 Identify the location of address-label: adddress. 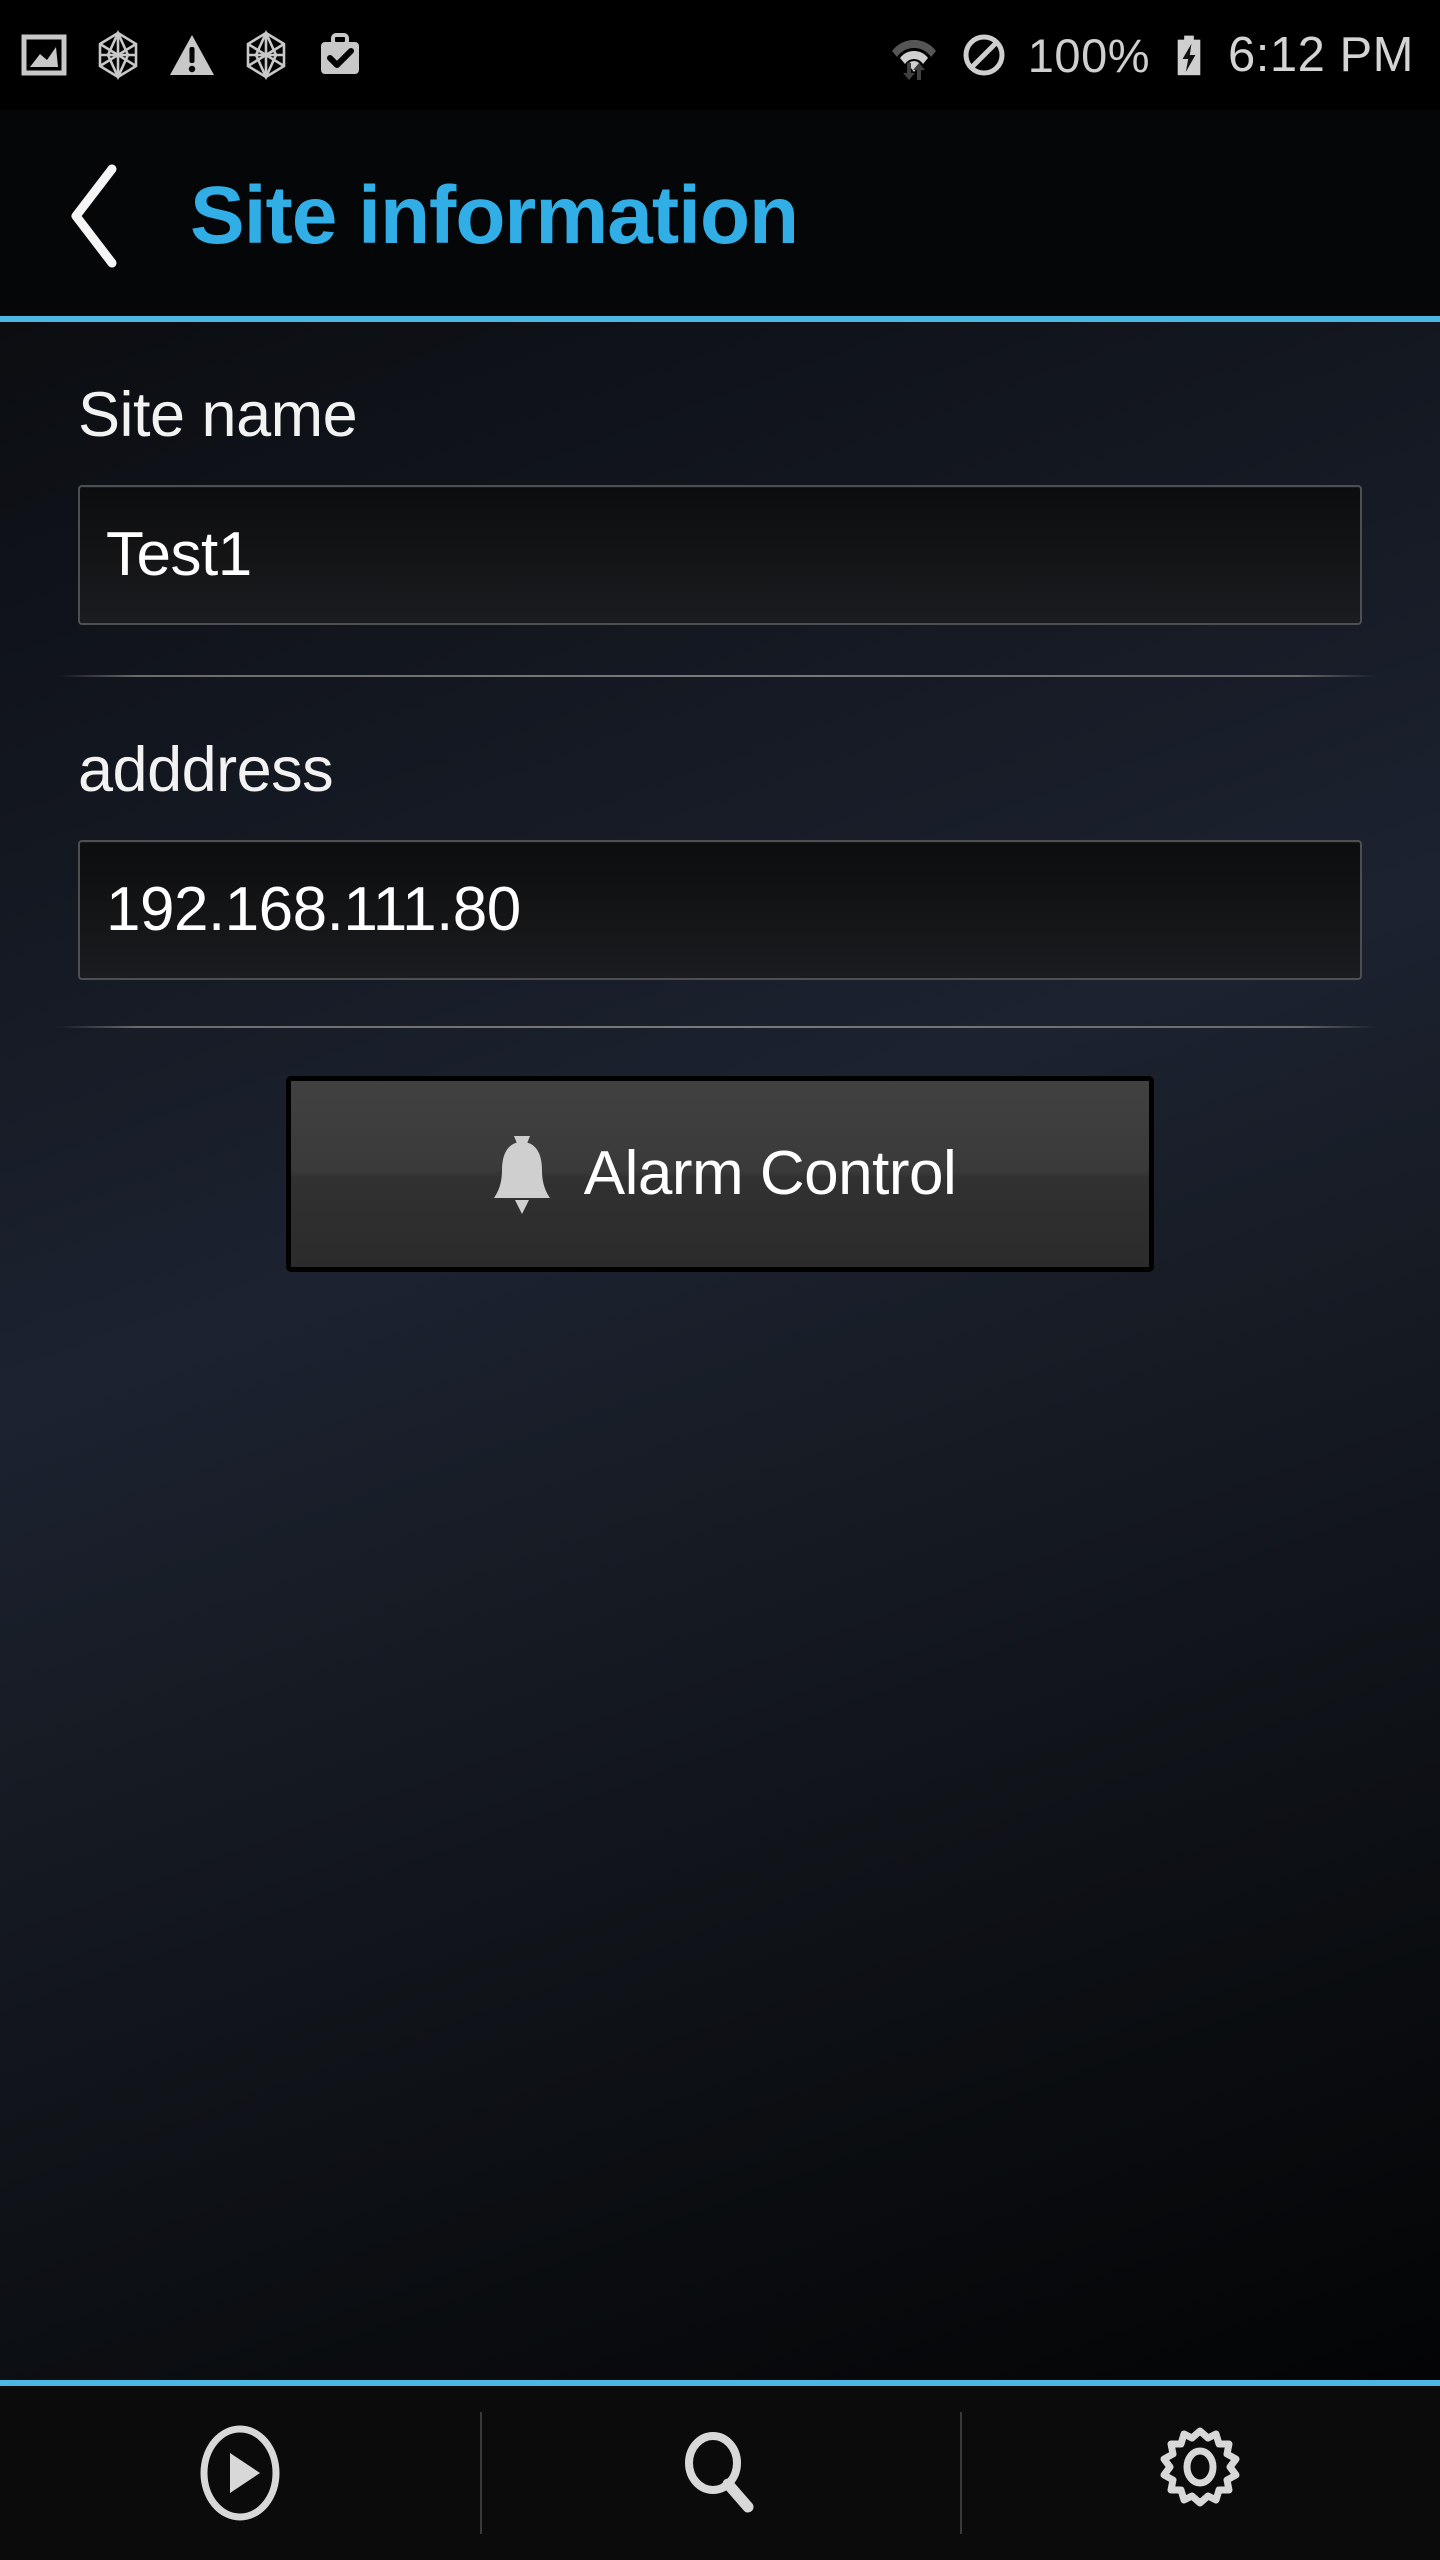
(206, 770).